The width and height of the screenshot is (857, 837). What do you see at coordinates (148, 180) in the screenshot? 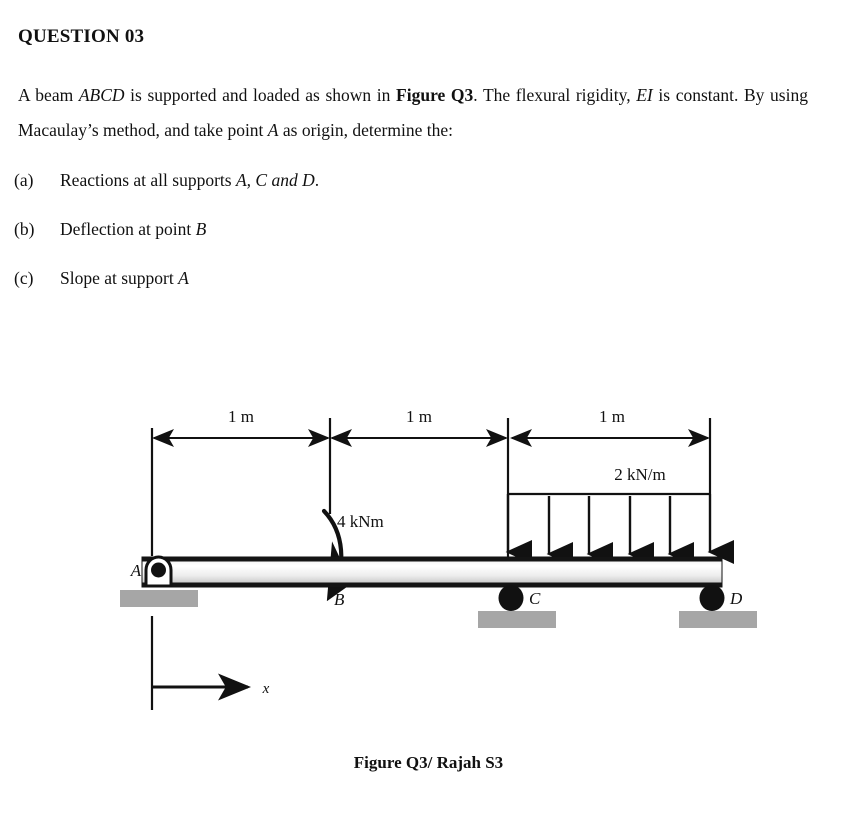
I see `sub-question-a-prefix: Reactions at all supports` at bounding box center [148, 180].